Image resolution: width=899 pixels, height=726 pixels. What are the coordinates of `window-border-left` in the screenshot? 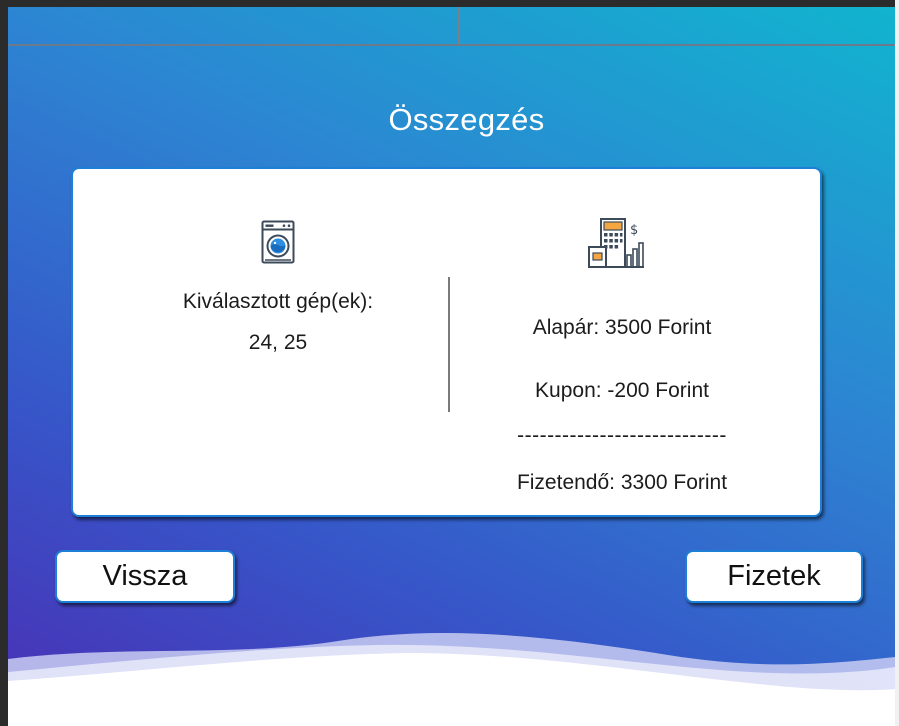 It's located at (4, 363).